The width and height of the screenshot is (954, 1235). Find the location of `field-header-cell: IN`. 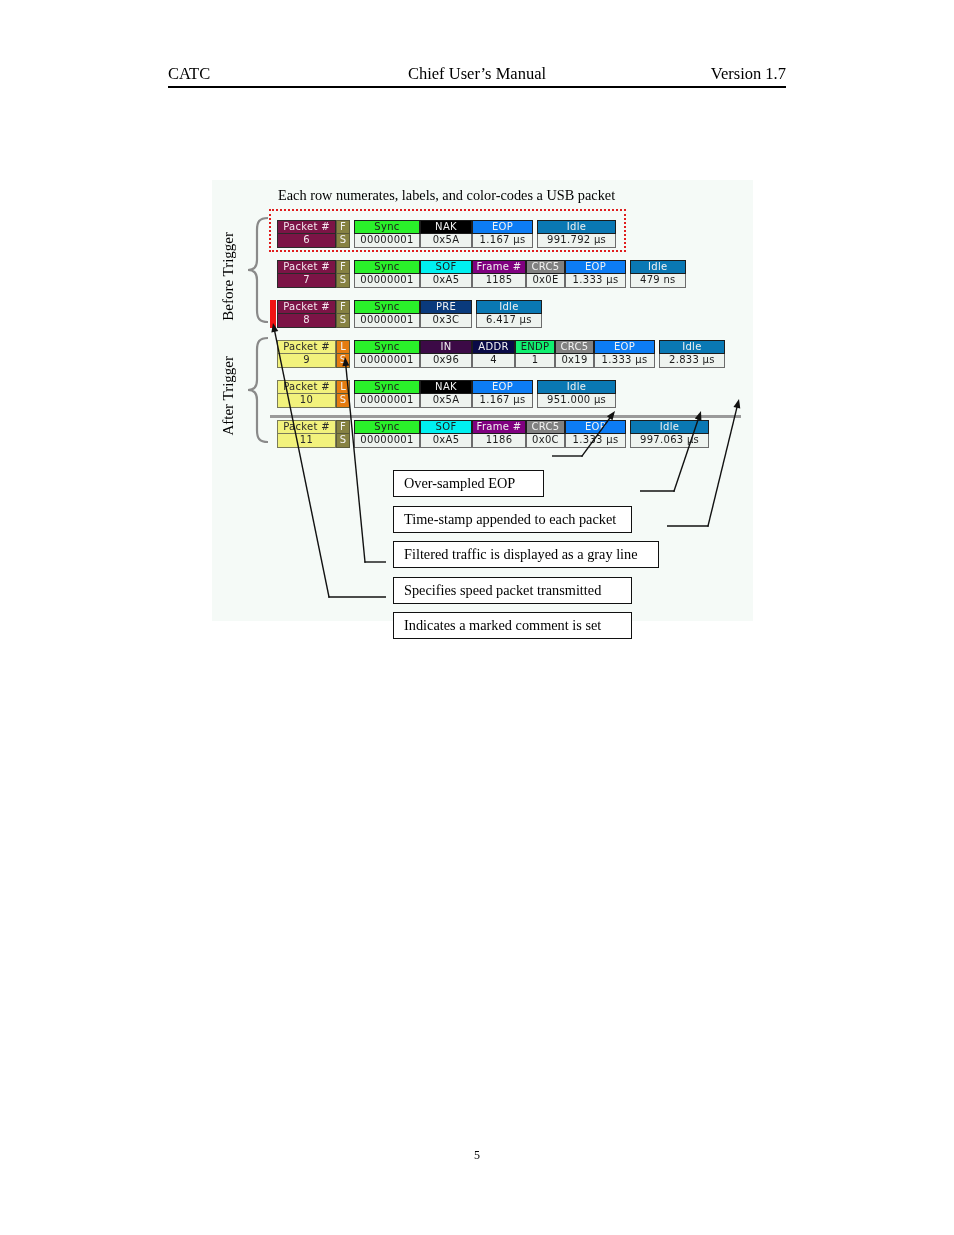

field-header-cell: IN is located at coordinates (446, 347).